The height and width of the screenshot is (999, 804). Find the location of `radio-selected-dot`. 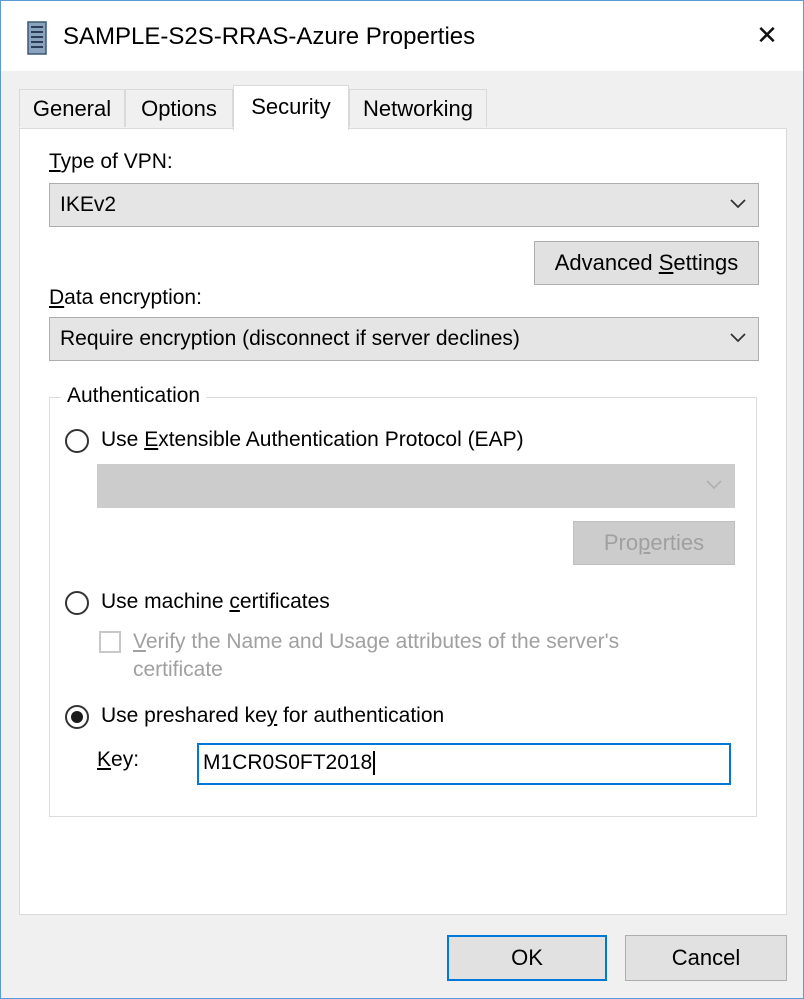

radio-selected-dot is located at coordinates (77, 717).